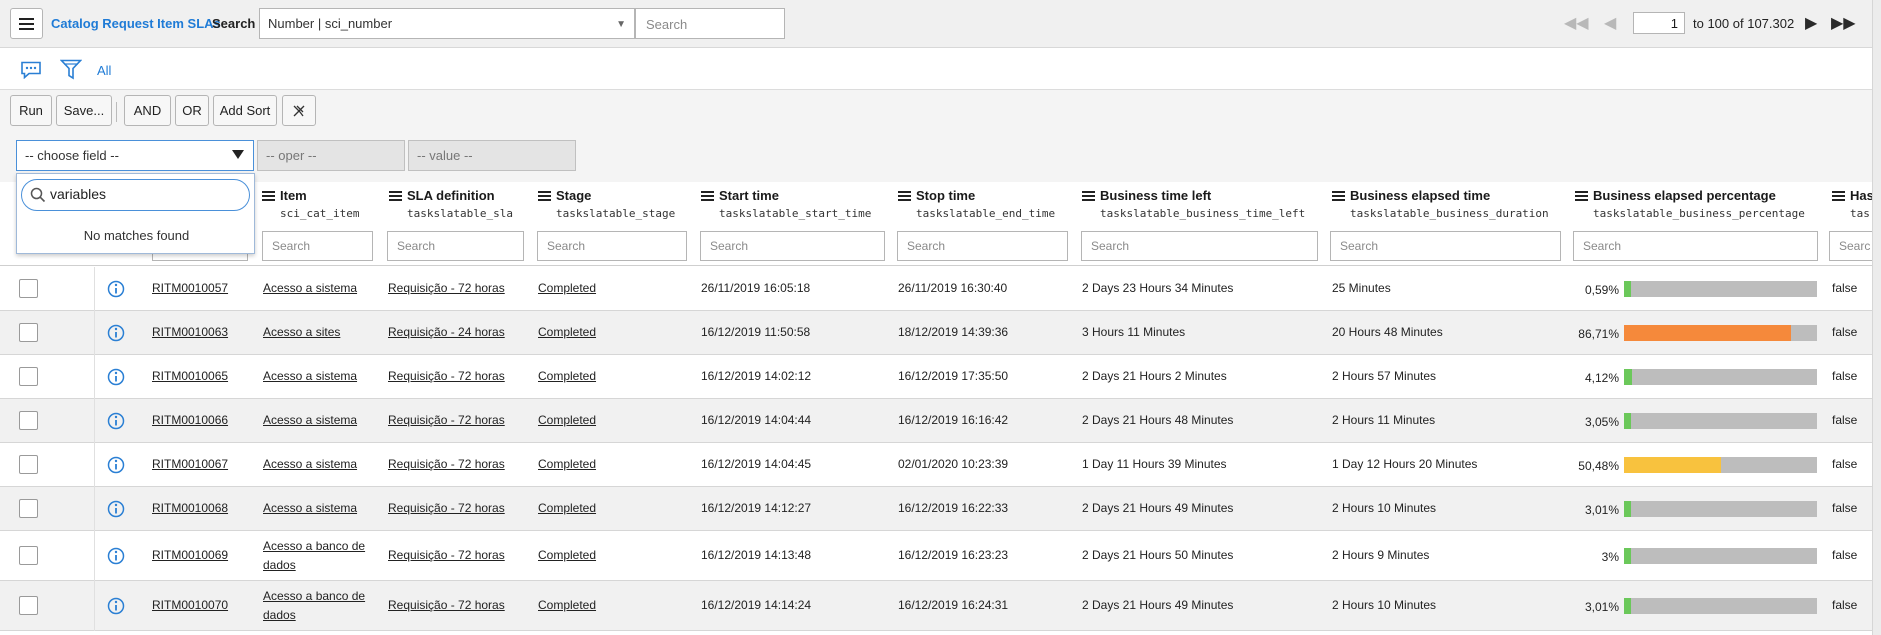  Describe the element at coordinates (1811, 23) in the screenshot. I see `next-page-icon: ▶` at that location.